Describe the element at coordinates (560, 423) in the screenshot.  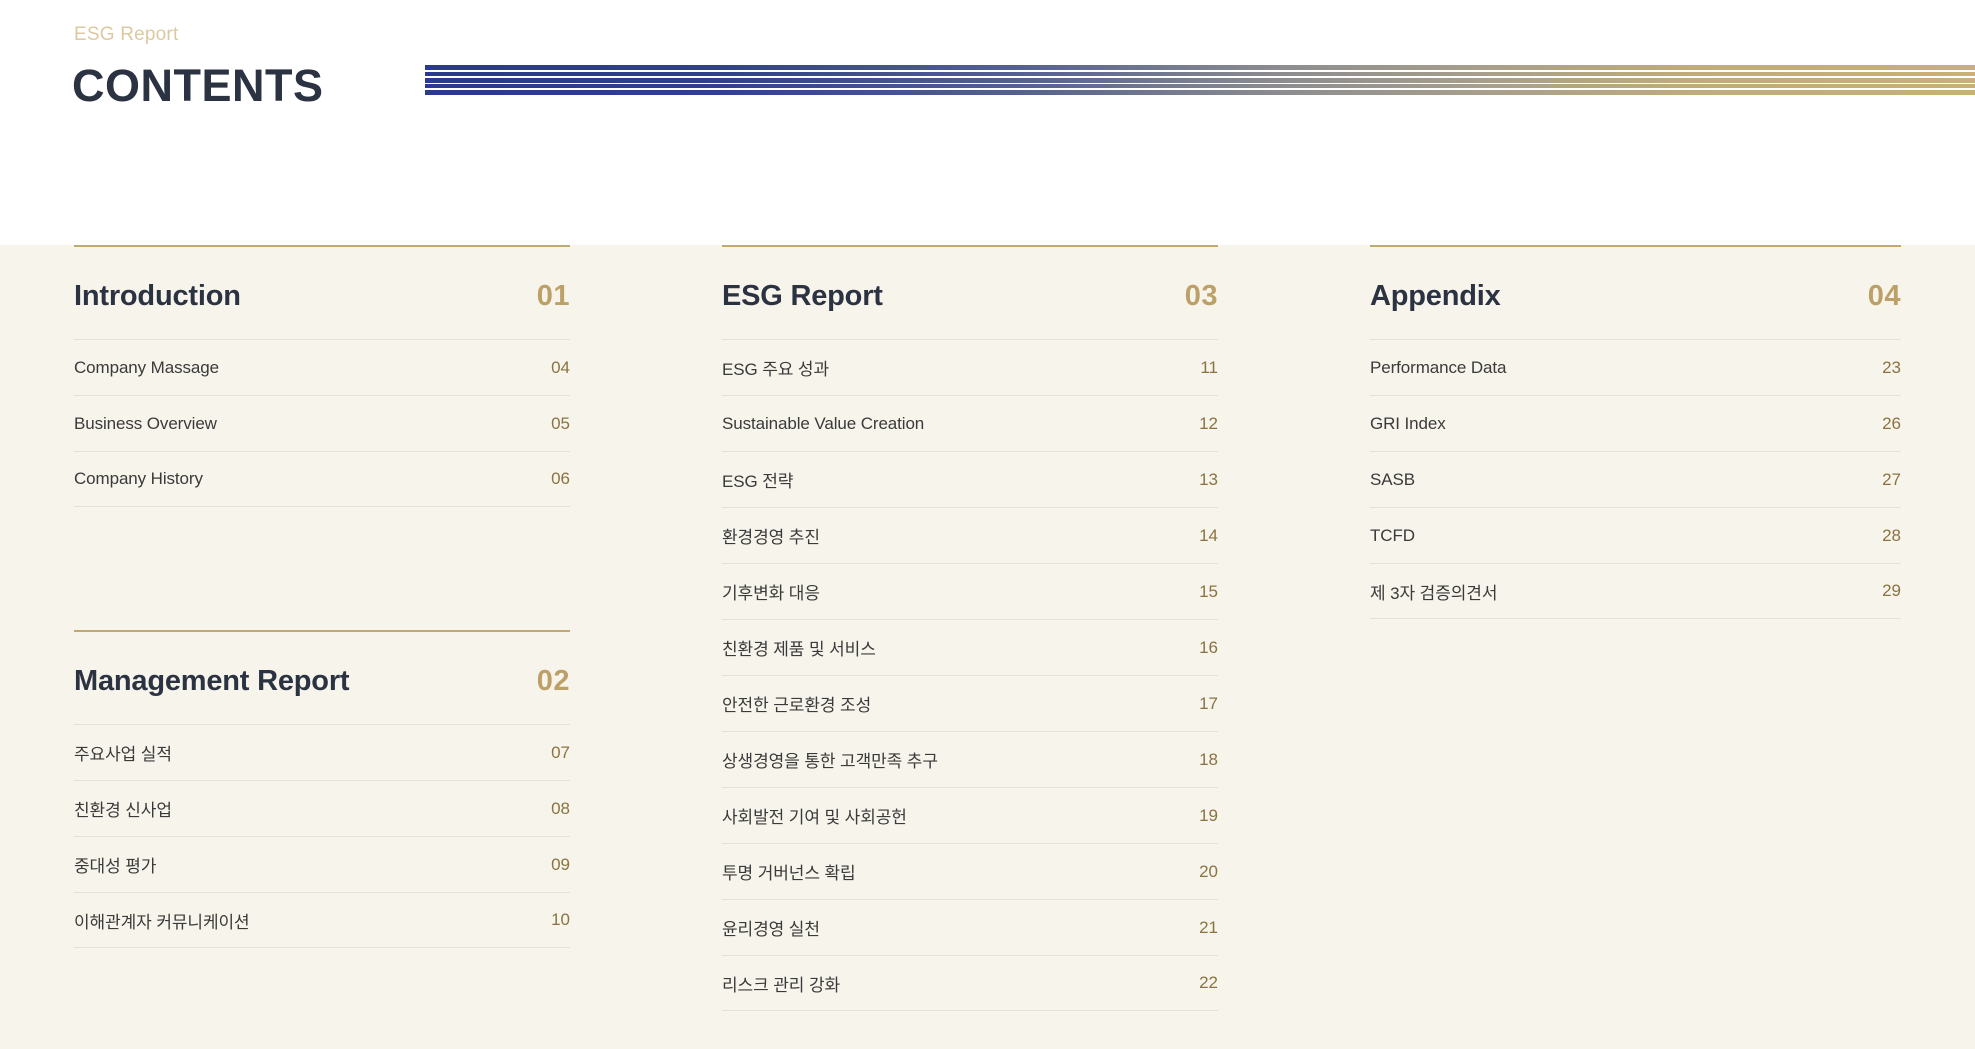
I see `toc-entry-page: 05` at that location.